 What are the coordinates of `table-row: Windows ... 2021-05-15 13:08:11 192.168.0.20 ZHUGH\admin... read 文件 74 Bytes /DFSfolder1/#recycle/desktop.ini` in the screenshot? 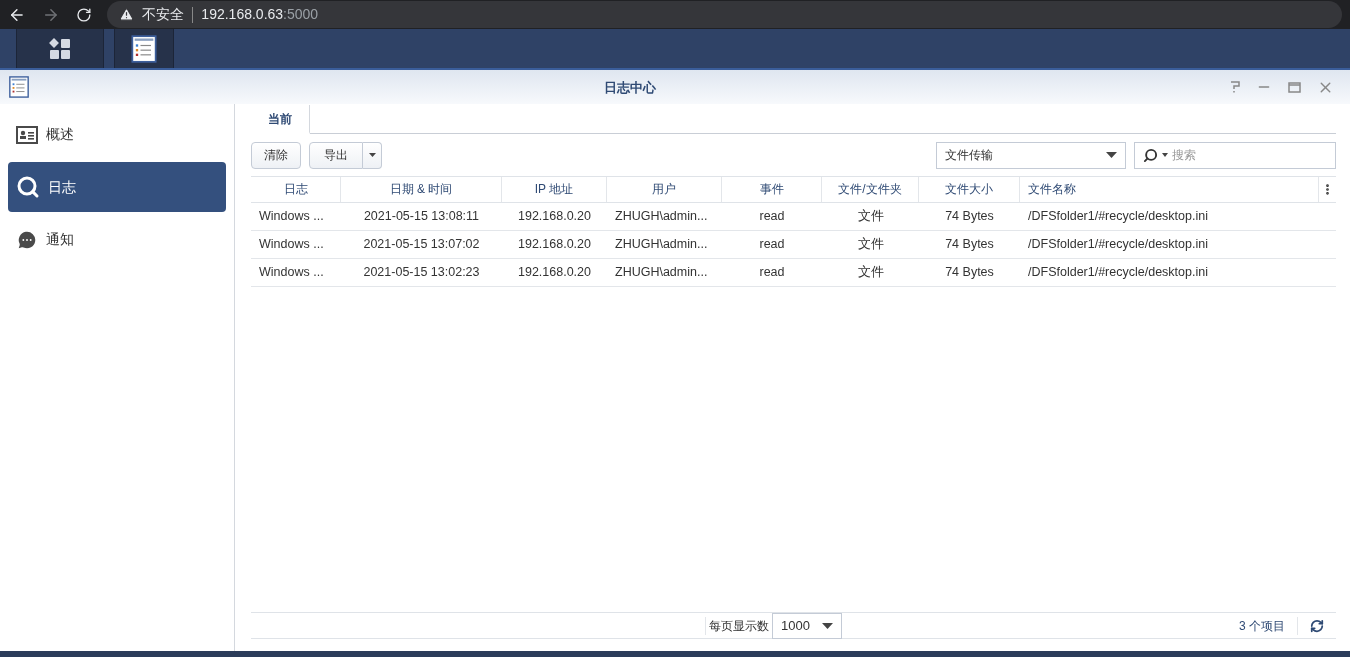 It's located at (793, 217).